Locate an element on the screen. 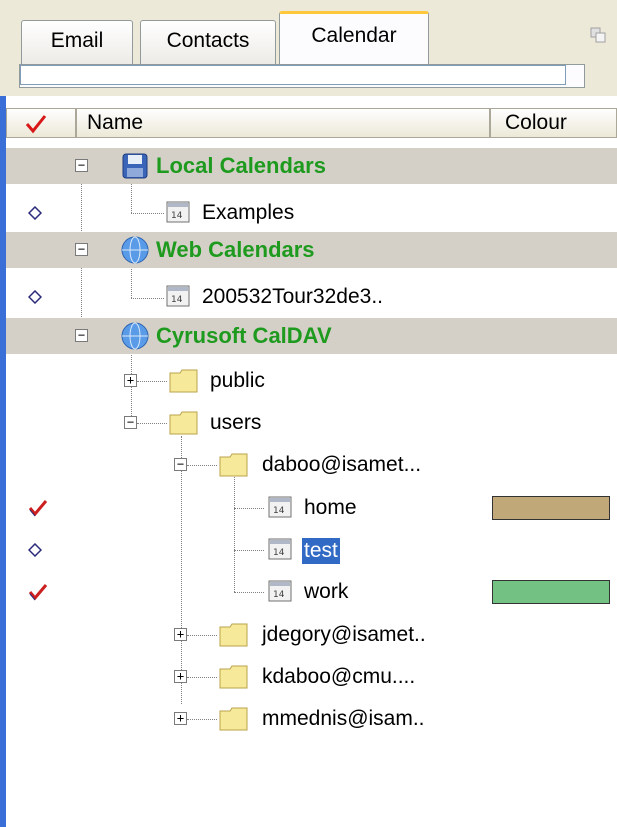  tree-group-local: − Local Calendars is located at coordinates (311, 166).